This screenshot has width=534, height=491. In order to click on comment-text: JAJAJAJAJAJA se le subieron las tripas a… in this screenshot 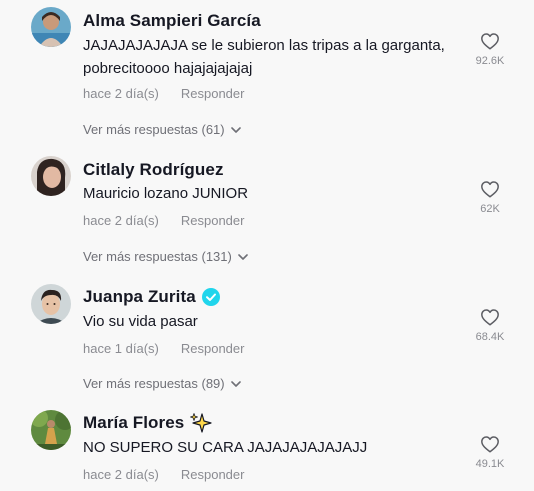, I will do `click(264, 57)`.